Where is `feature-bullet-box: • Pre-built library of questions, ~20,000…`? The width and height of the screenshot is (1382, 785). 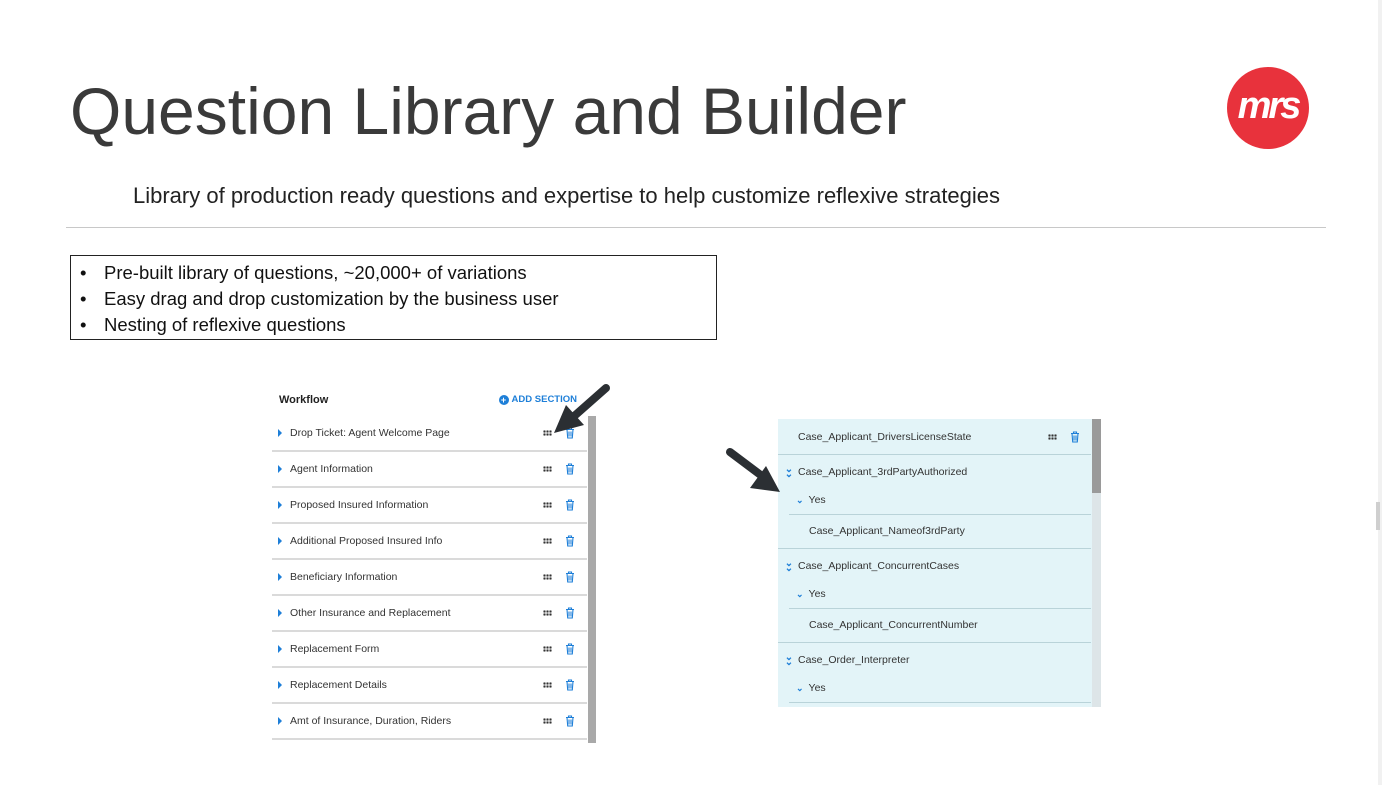
feature-bullet-box: • Pre-built library of questions, ~20,000… is located at coordinates (393, 297).